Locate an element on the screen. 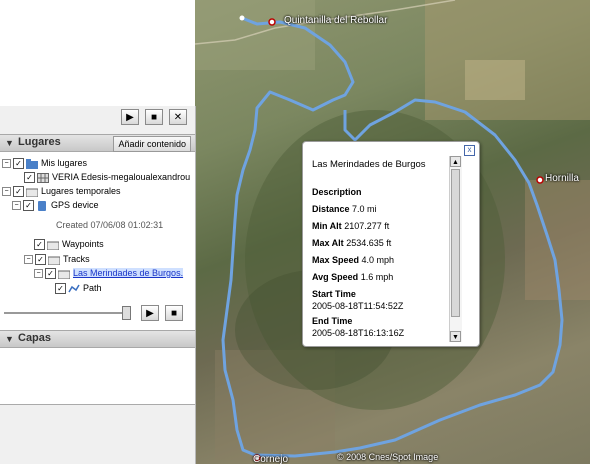 Image resolution: width=590 pixels, height=464 pixels. tree-item-label: VERIA Edesis-megaloualexandrou is located at coordinates (121, 177).